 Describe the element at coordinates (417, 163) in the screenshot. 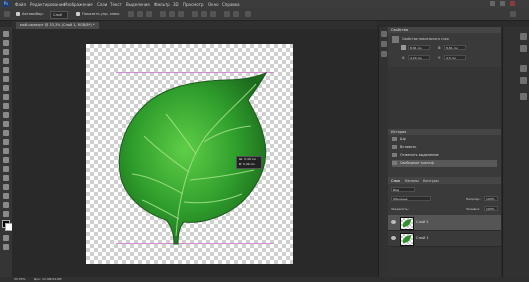

I see `history-item-label: Свободное трансф.` at that location.